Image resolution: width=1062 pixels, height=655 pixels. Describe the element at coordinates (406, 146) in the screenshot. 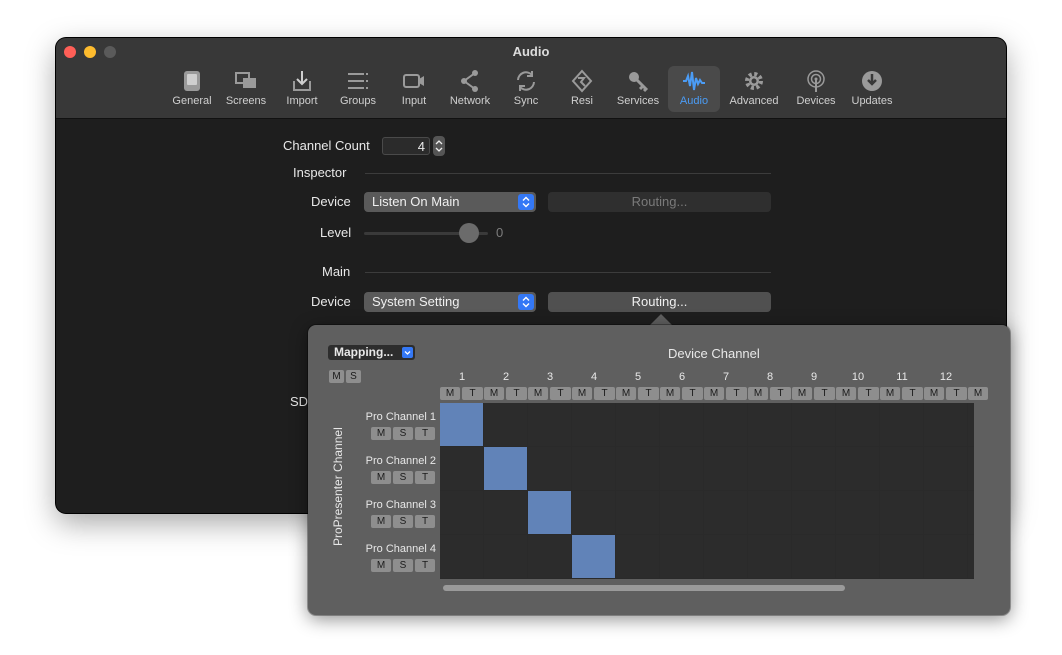

I see `channel-count-field: 4` at that location.